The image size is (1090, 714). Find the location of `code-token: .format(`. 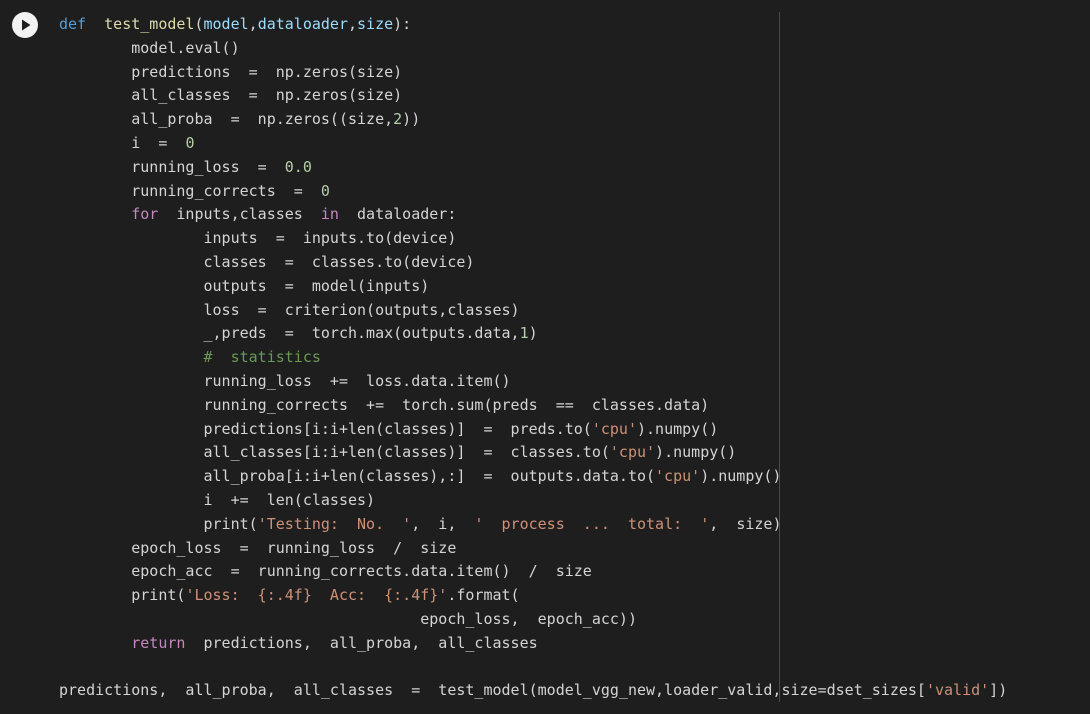

code-token: .format( is located at coordinates (483, 595).